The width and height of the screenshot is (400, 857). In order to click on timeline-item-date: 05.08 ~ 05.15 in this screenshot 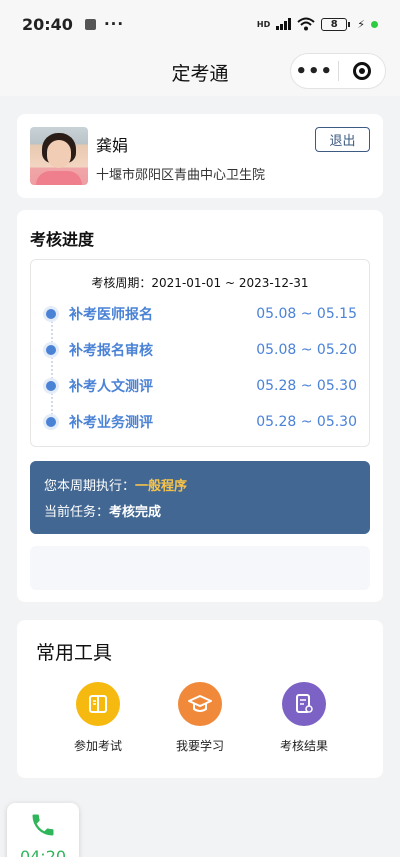, I will do `click(306, 314)`.